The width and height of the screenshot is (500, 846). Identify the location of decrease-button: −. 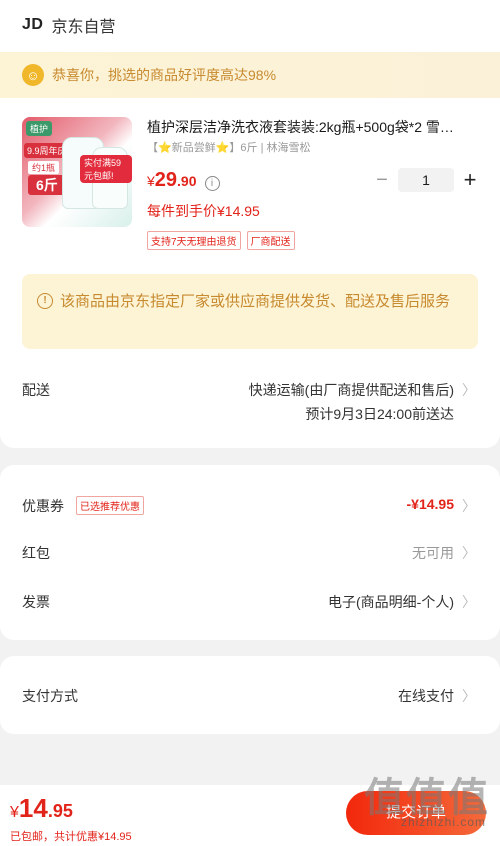
(382, 180).